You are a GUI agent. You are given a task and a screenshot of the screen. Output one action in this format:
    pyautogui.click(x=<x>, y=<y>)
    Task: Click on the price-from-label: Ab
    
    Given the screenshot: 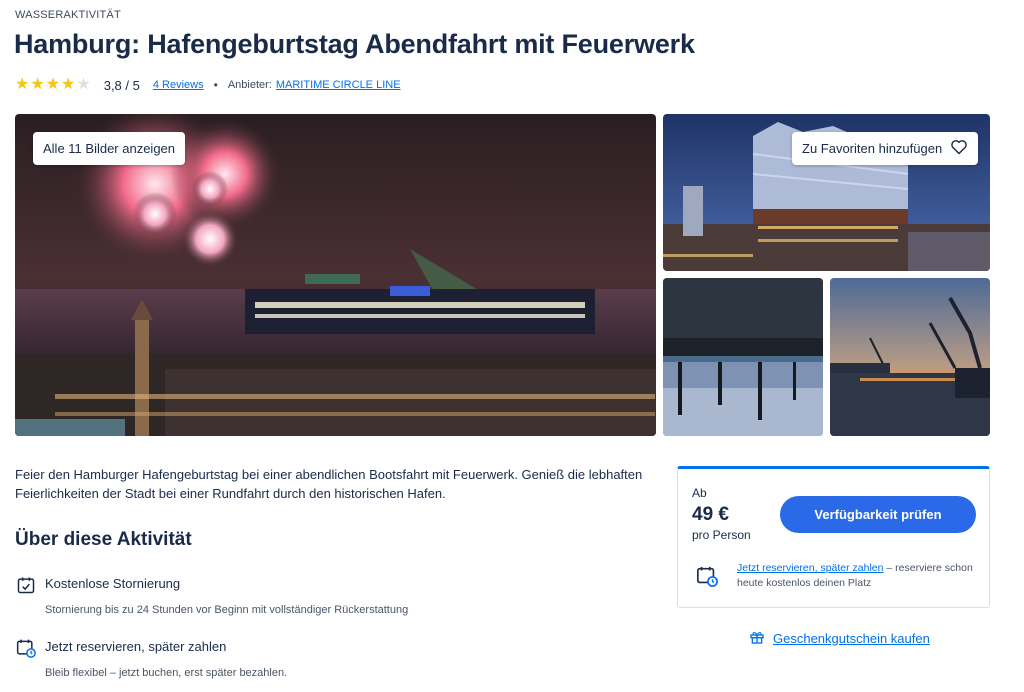 What is the action you would take?
    pyautogui.click(x=699, y=493)
    